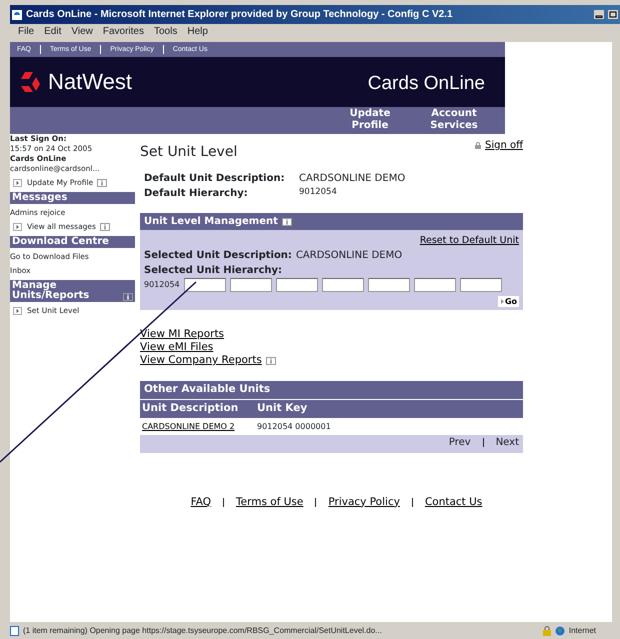 The width and height of the screenshot is (620, 639). Describe the element at coordinates (196, 194) in the screenshot. I see `field-label: Default Hierarchy:` at that location.